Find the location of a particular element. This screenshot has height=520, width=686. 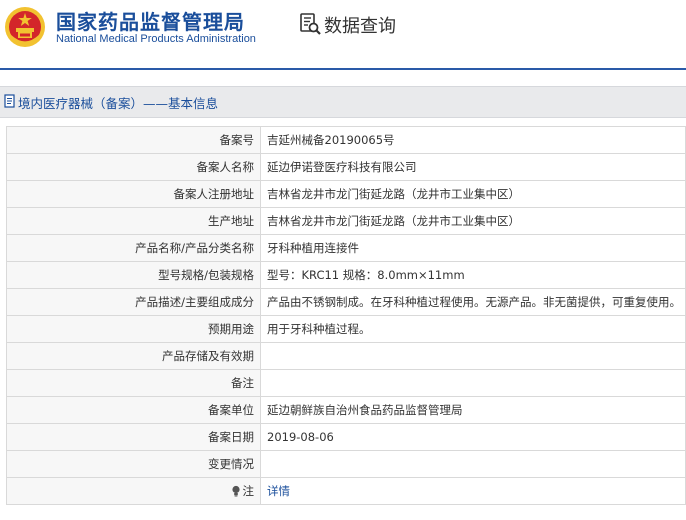

row-value: 延边伊诺登医疗科技有限公司 is located at coordinates (473, 167).